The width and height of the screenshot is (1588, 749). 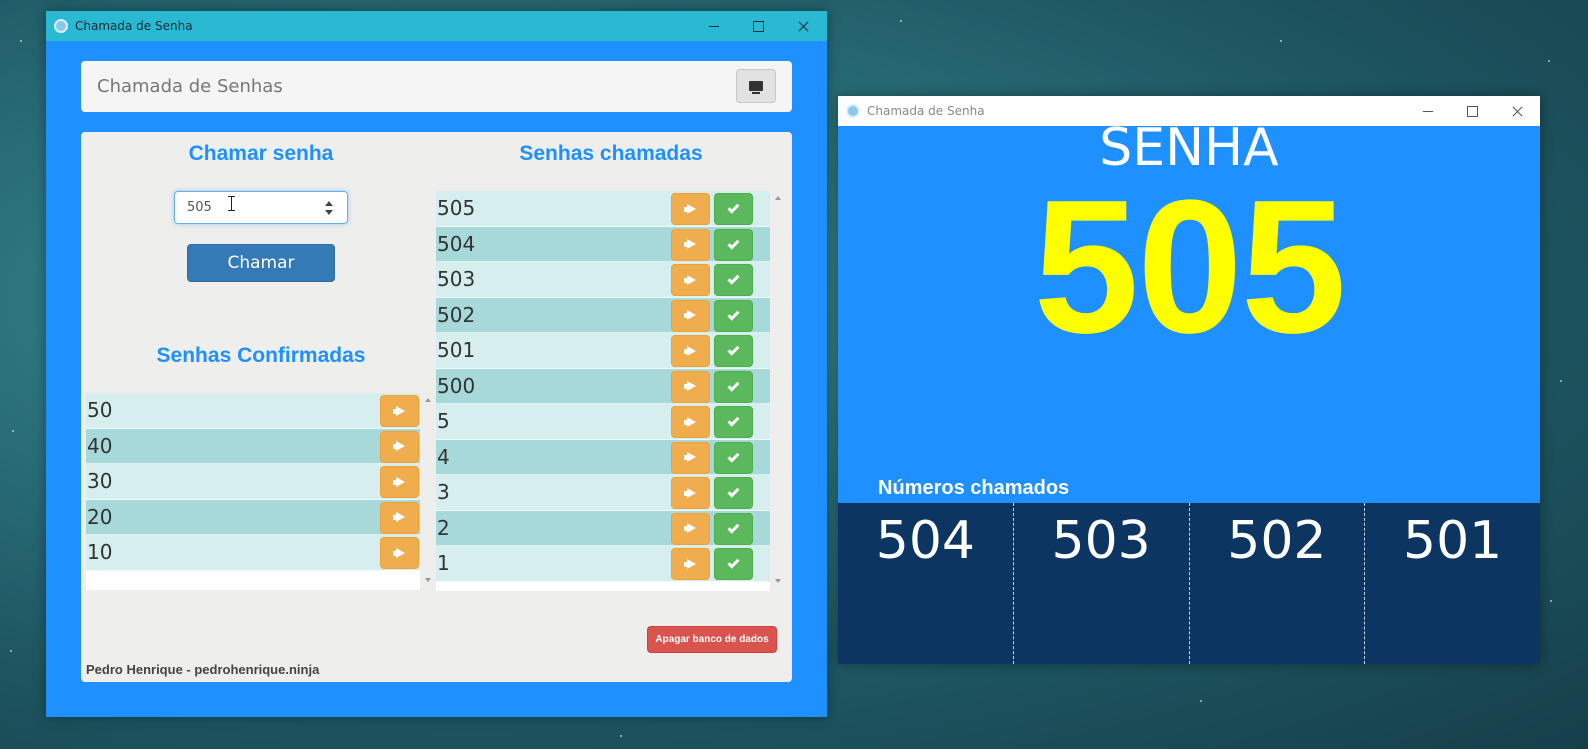 I want to click on called-row: 505, so click(x=603, y=209).